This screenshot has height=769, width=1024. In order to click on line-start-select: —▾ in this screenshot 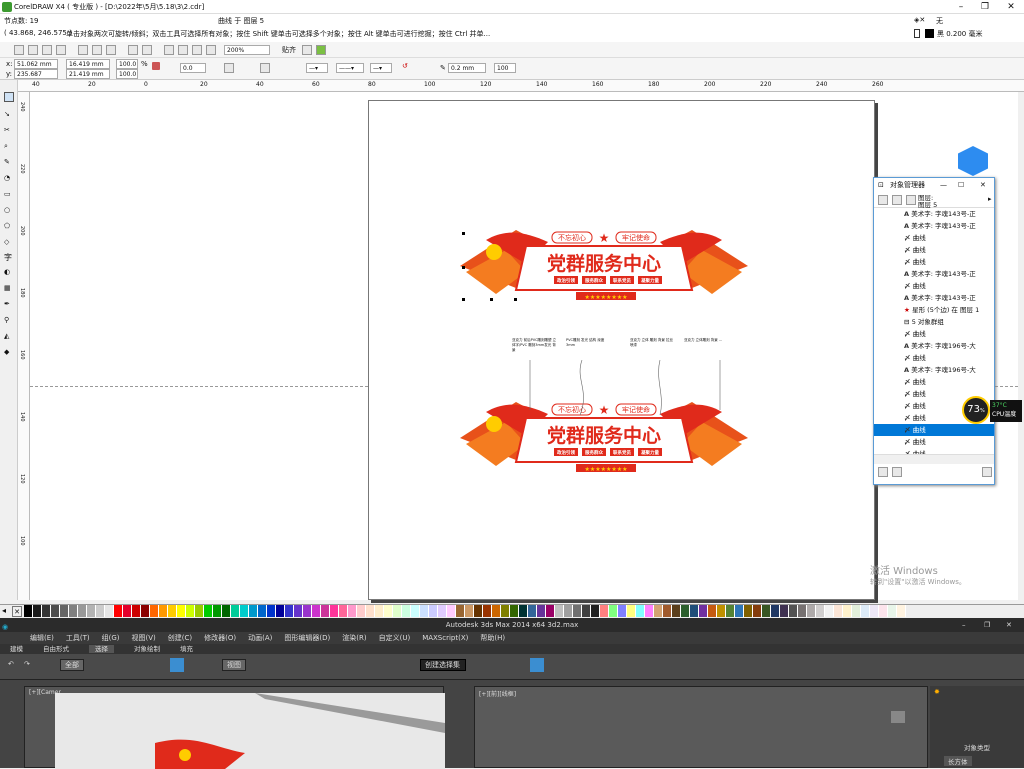, I will do `click(317, 68)`.